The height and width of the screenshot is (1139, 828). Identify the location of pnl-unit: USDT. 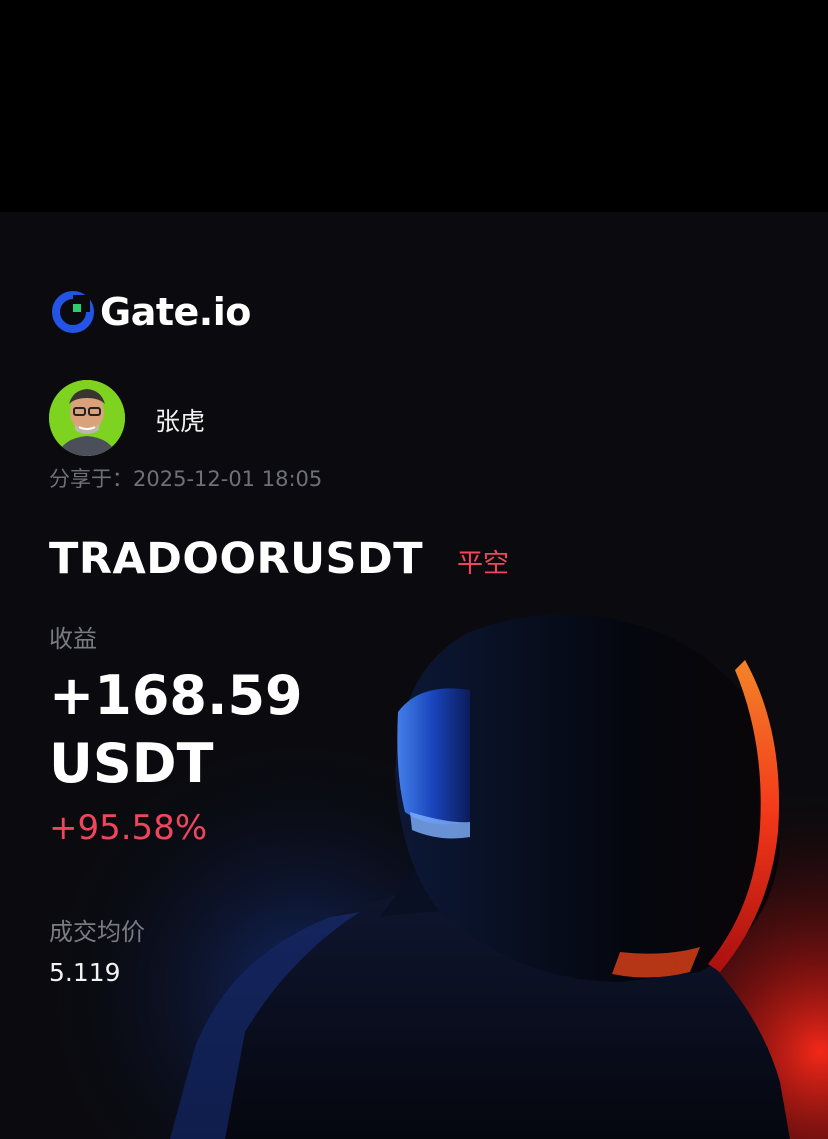
(131, 763).